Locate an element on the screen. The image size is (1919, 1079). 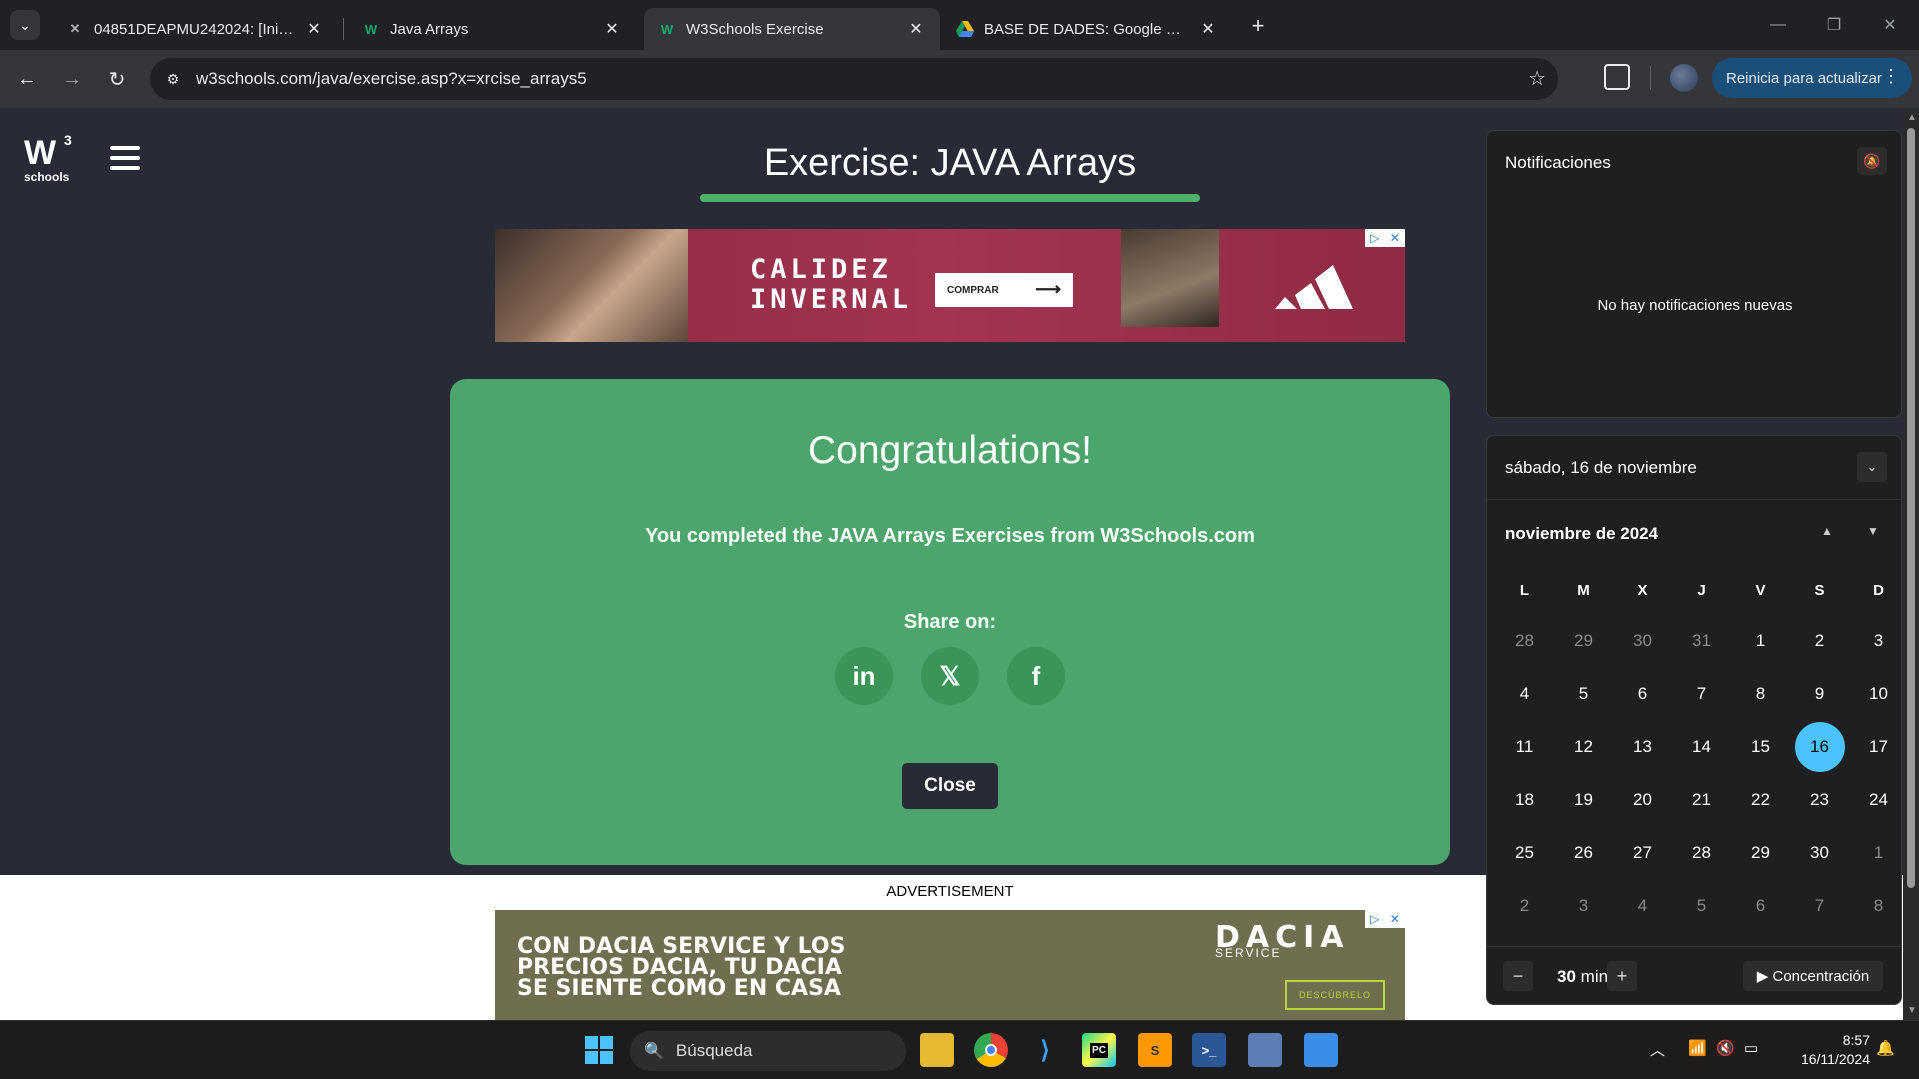
calendar-day: 21 is located at coordinates (1701, 799).